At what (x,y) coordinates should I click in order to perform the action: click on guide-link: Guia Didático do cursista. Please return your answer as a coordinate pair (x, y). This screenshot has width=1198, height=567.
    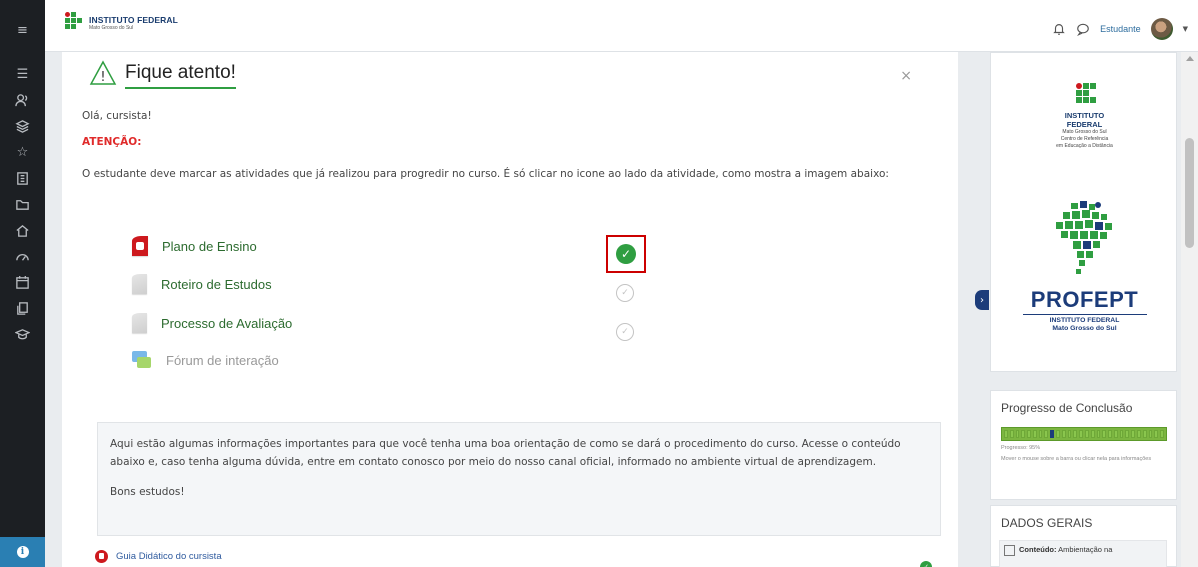
    Looking at the image, I should click on (158, 556).